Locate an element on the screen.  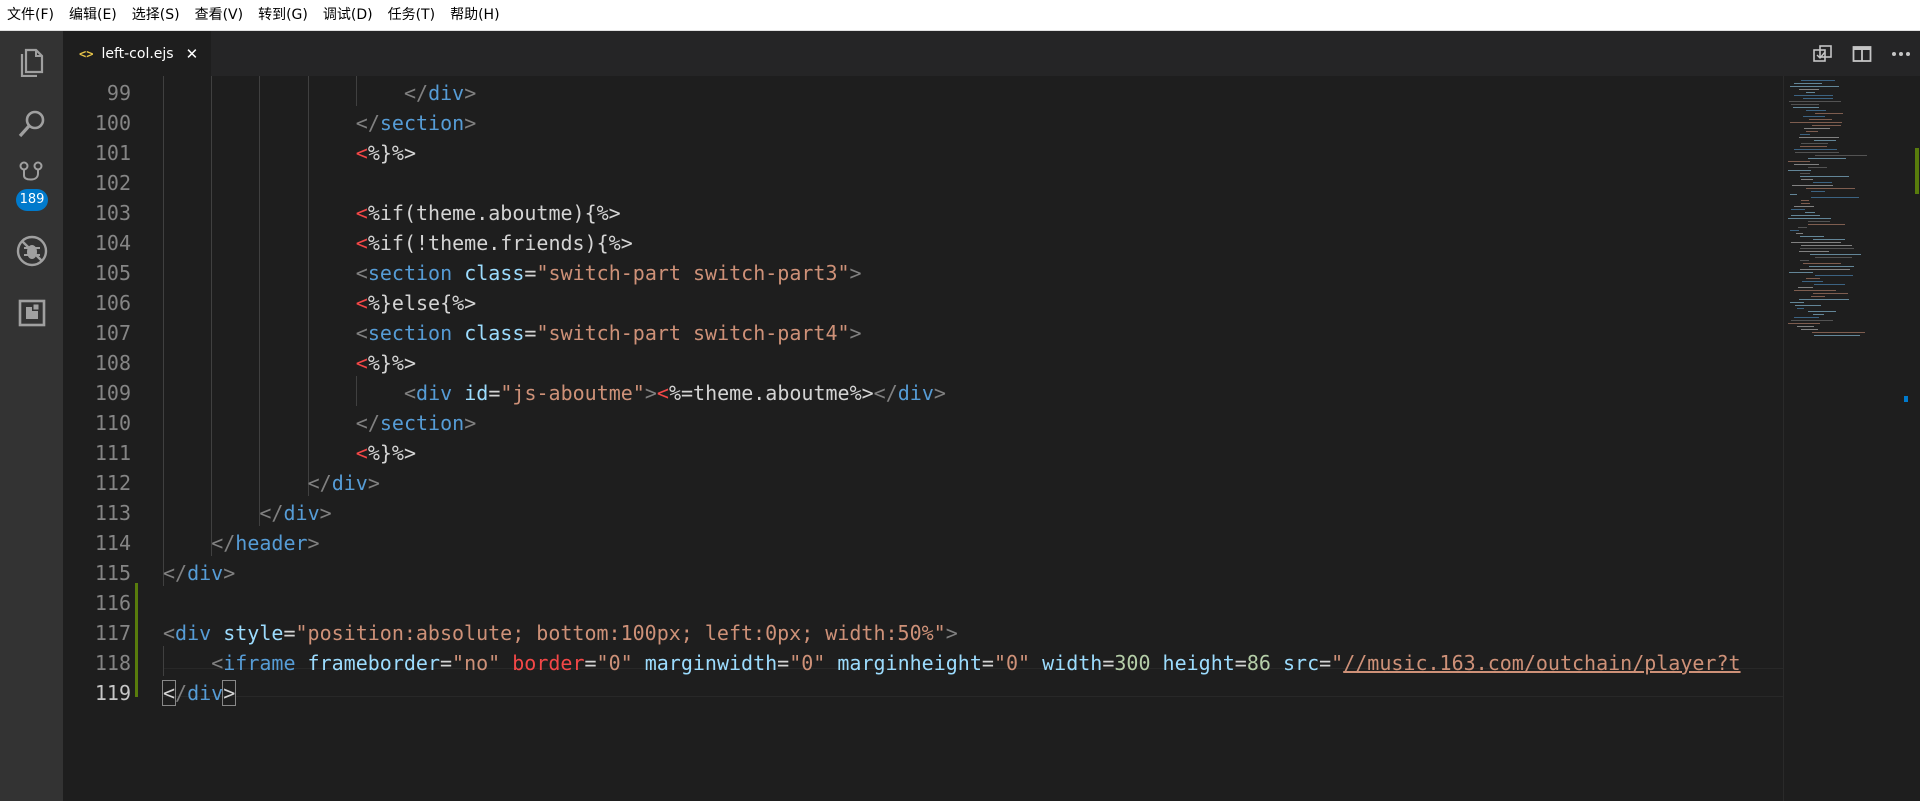
debug-button is located at coordinates (31, 251).